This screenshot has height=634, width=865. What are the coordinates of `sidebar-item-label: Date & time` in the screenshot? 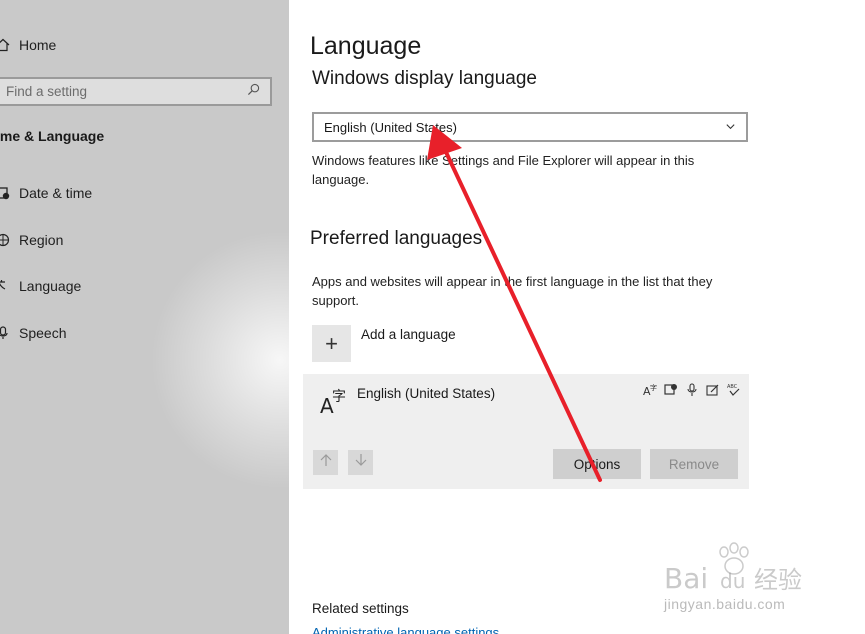 It's located at (56, 193).